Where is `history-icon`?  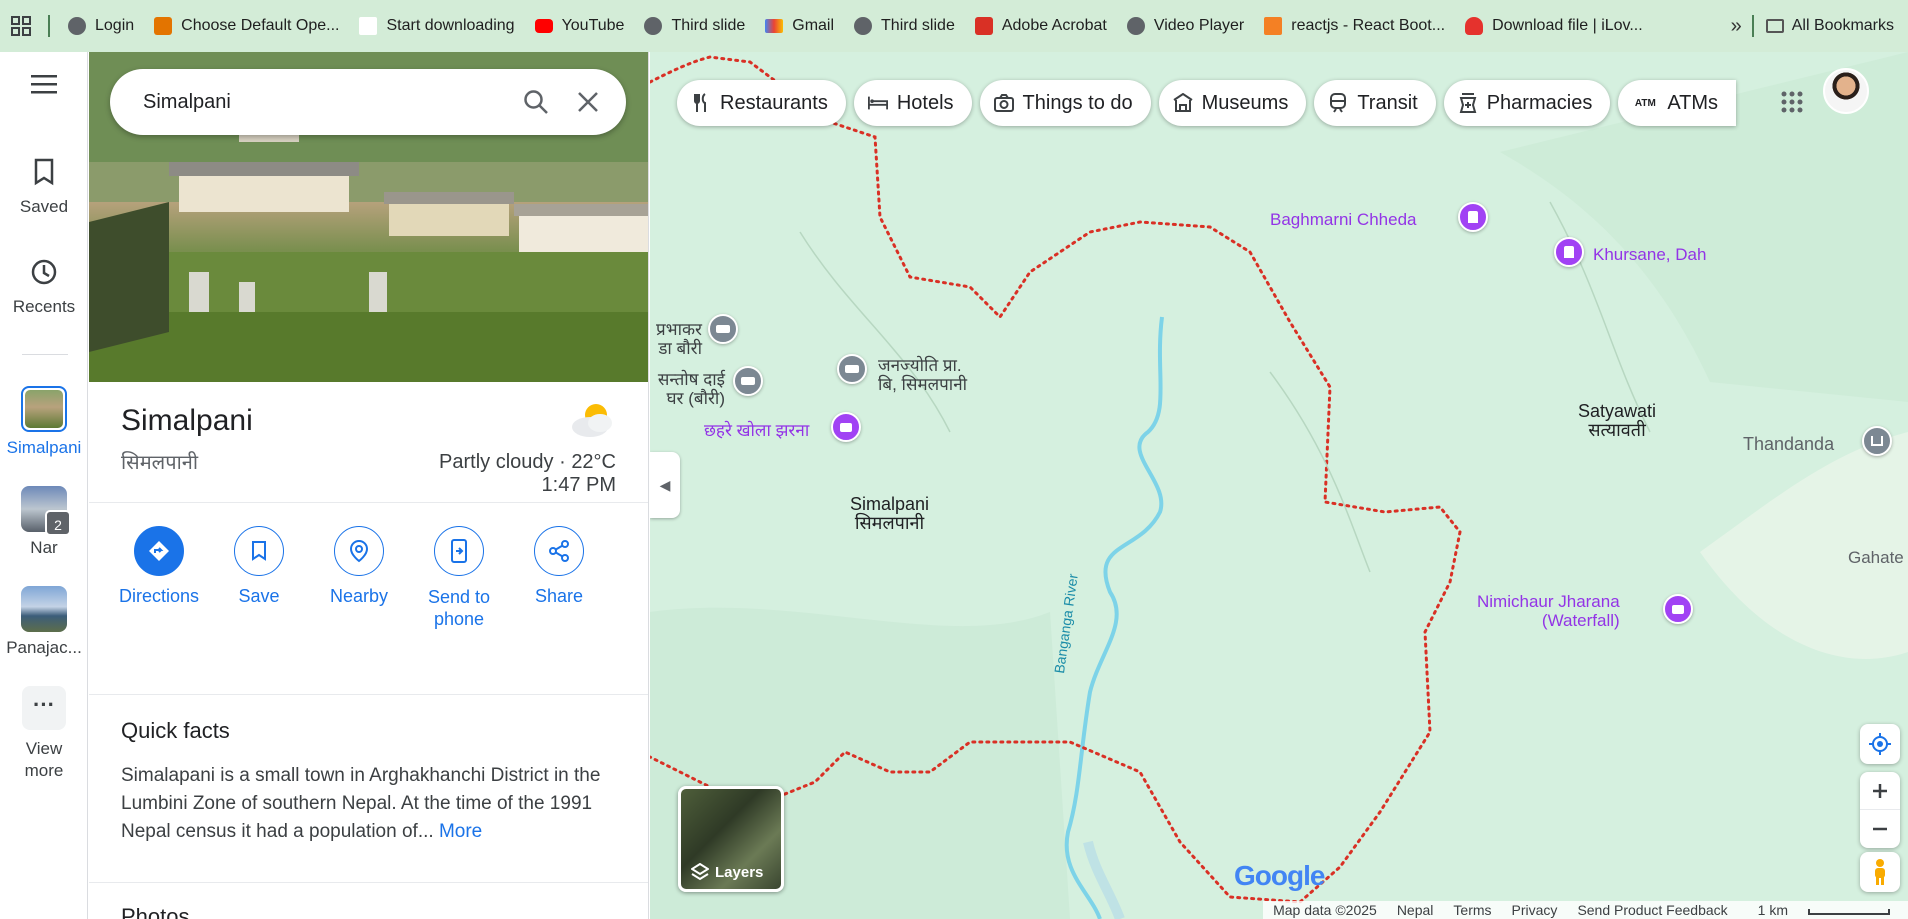 history-icon is located at coordinates (44, 272).